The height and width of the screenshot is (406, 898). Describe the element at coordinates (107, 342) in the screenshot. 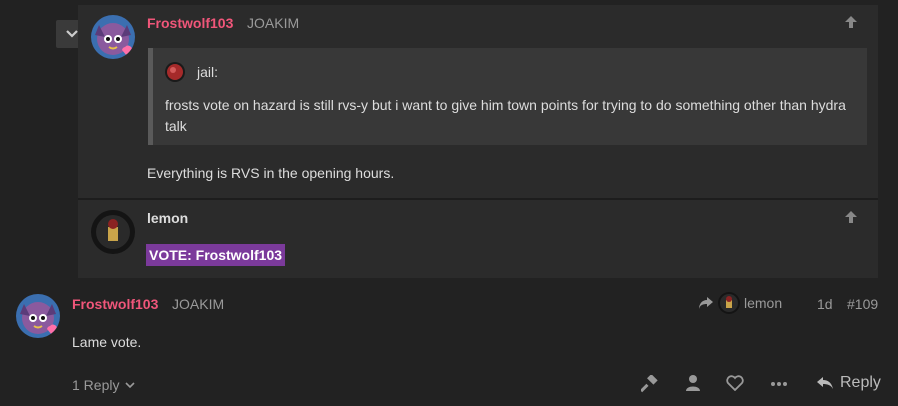

I see `post-body: Lame vote.` at that location.